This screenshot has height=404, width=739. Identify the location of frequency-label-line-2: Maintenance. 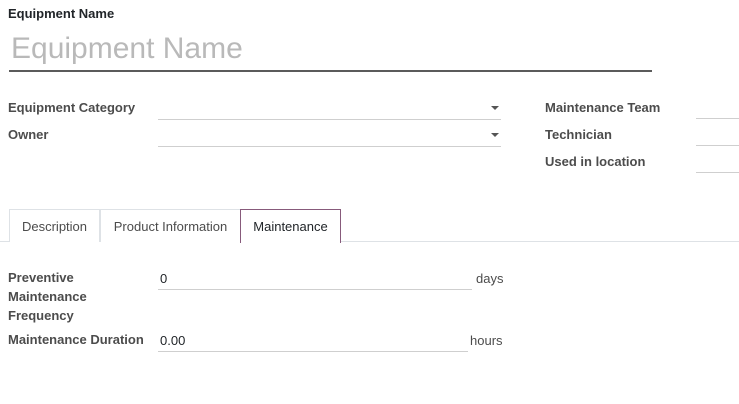
(47, 296).